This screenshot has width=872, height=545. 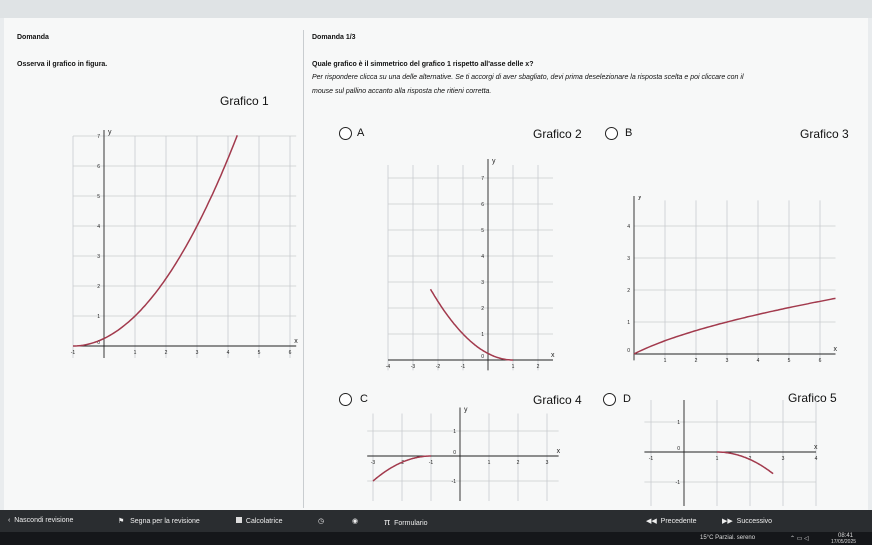 I want to click on calculator-button: Calcolatrice, so click(x=259, y=521).